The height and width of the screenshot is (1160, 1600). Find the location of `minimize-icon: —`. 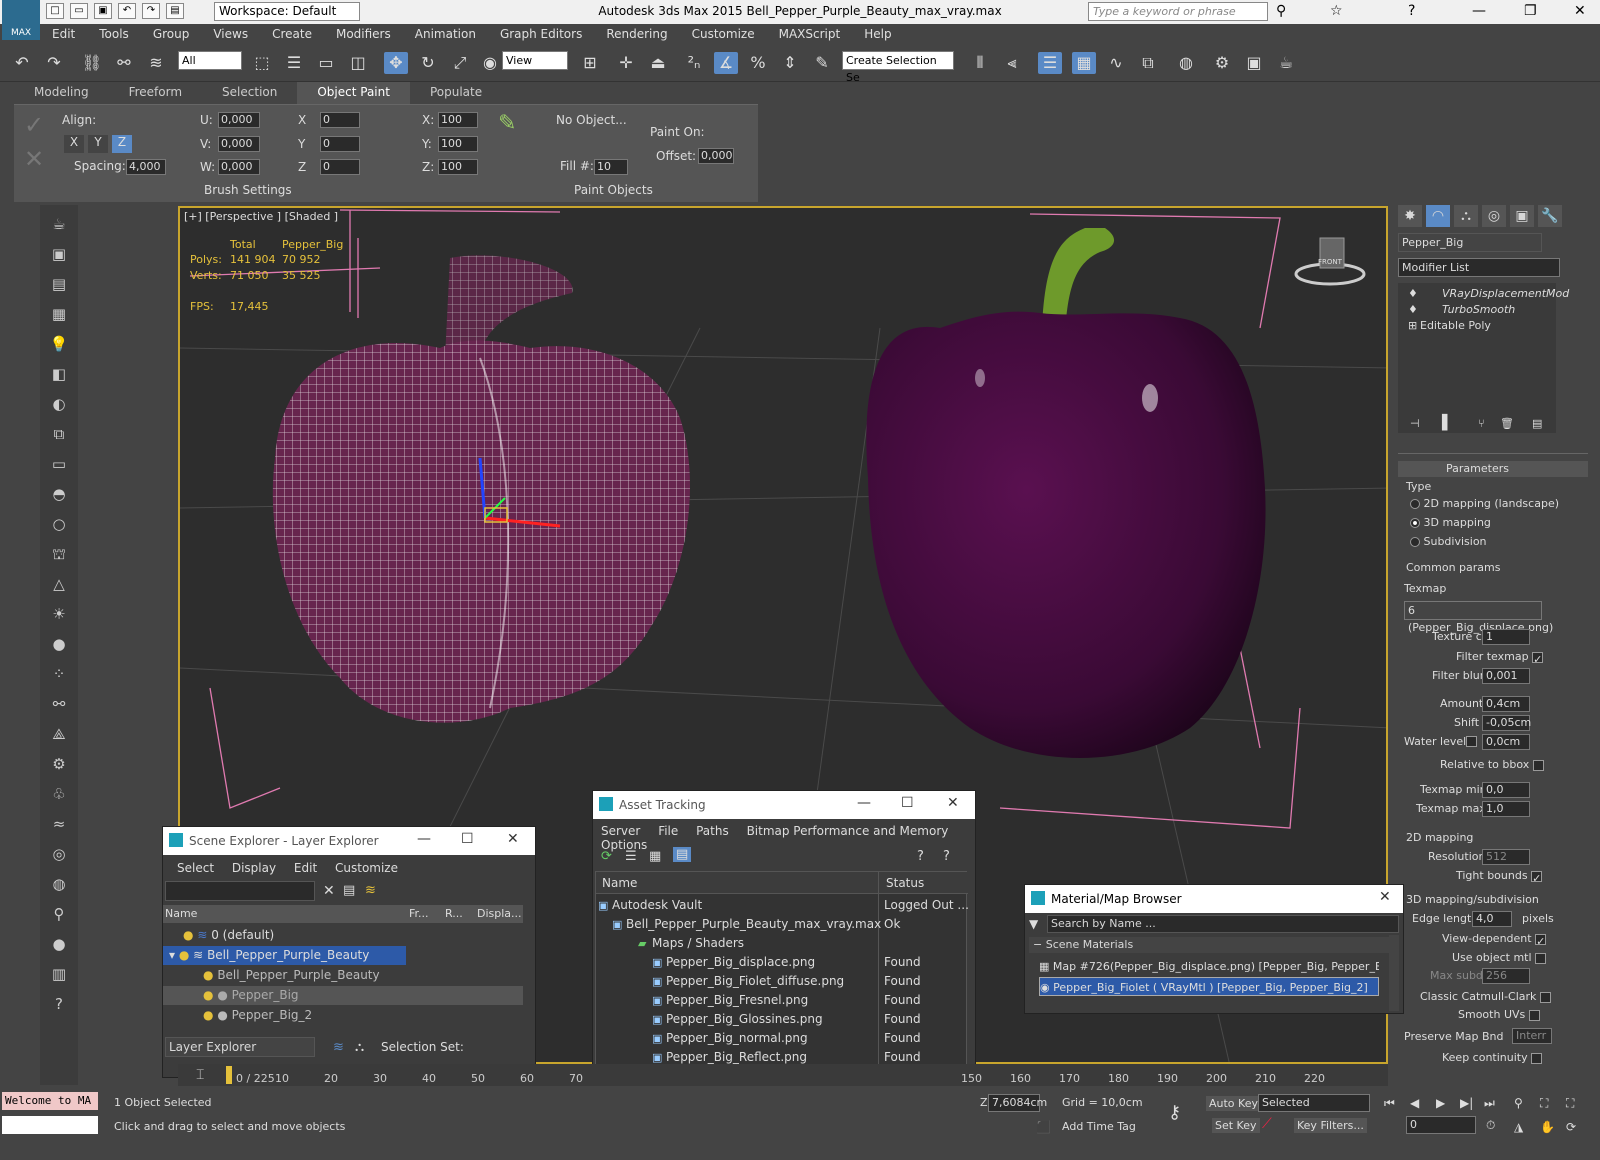

minimize-icon: — is located at coordinates (1479, 11).